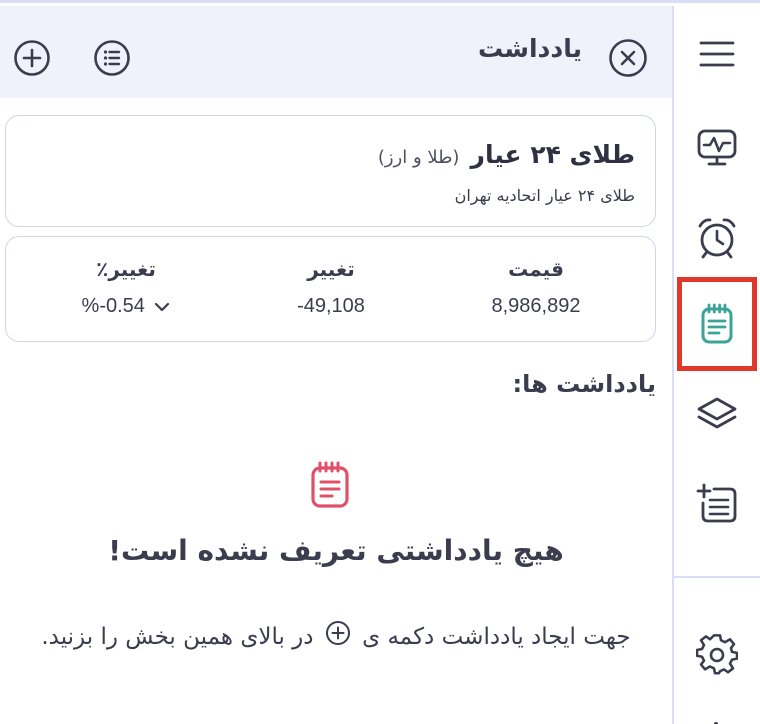  Describe the element at coordinates (496, 637) in the screenshot. I see `hint-text-before: جهت ایجاد یادداشت دکمه ی` at that location.